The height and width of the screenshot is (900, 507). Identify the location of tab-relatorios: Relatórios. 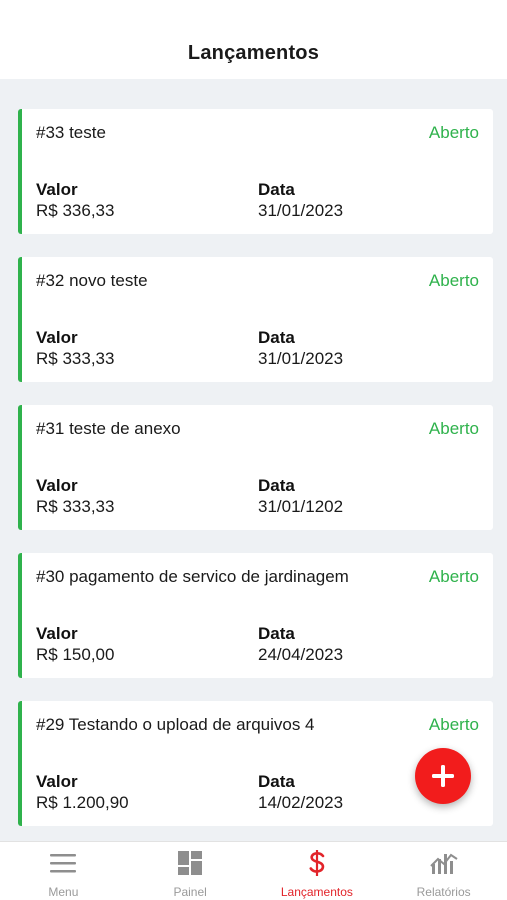
(443, 871).